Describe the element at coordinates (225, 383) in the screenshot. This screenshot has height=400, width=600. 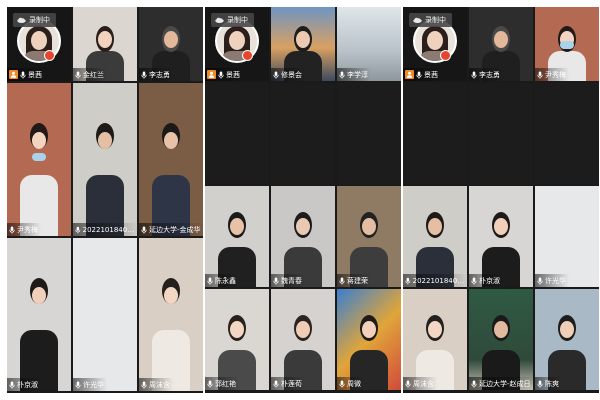
I see `participant-name: 郭红艳` at that location.